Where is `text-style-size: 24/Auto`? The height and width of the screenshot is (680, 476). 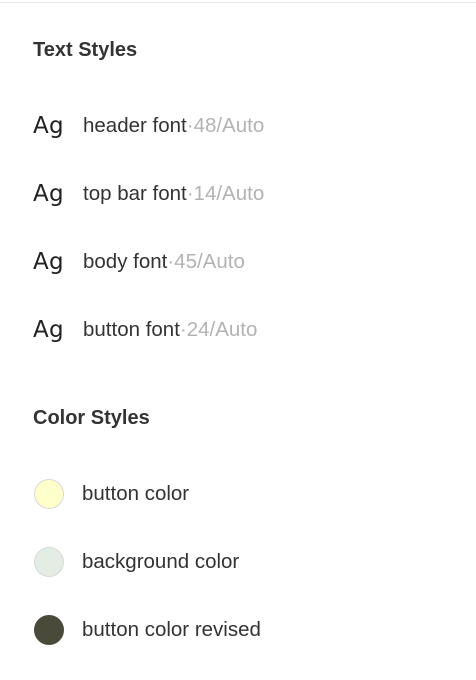 text-style-size: 24/Auto is located at coordinates (222, 329).